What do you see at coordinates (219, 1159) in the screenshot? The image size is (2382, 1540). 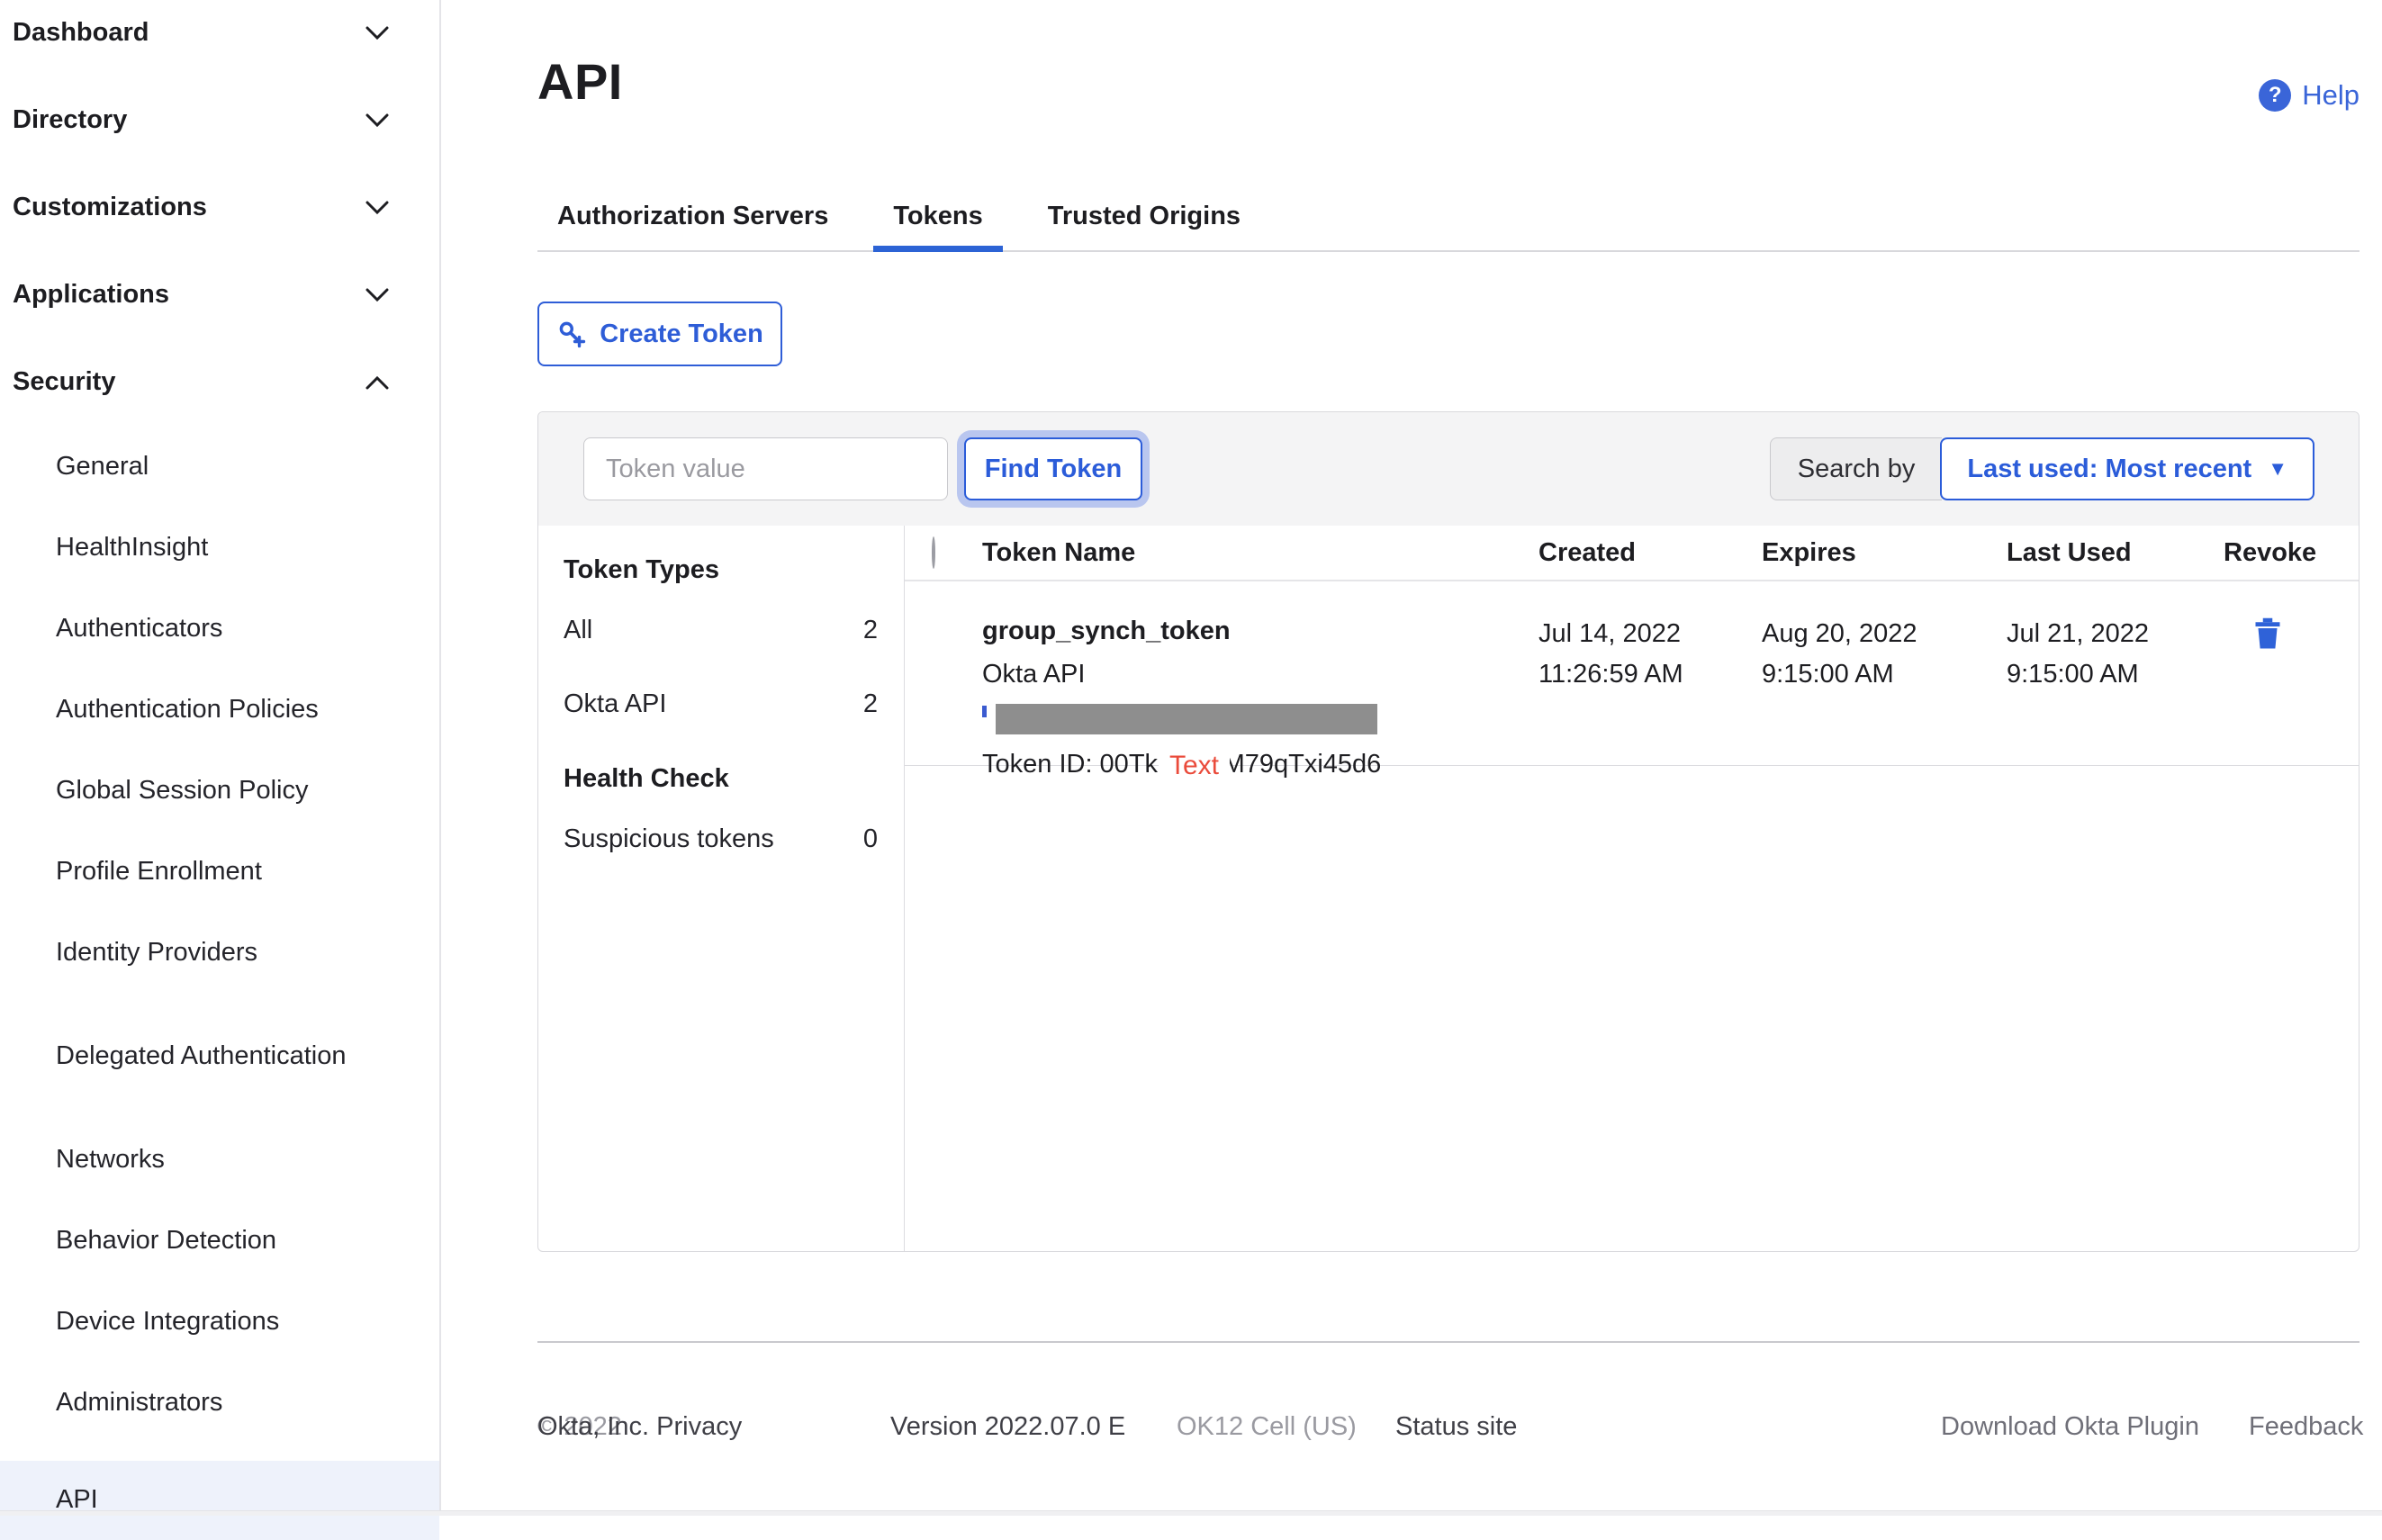 I see `sidebar-item-networks: Networks` at bounding box center [219, 1159].